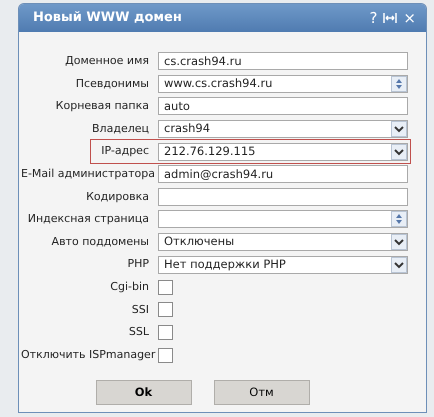 This screenshot has height=417, width=434. What do you see at coordinates (125, 151) in the screenshot?
I see `field-label: IP-адрес` at bounding box center [125, 151].